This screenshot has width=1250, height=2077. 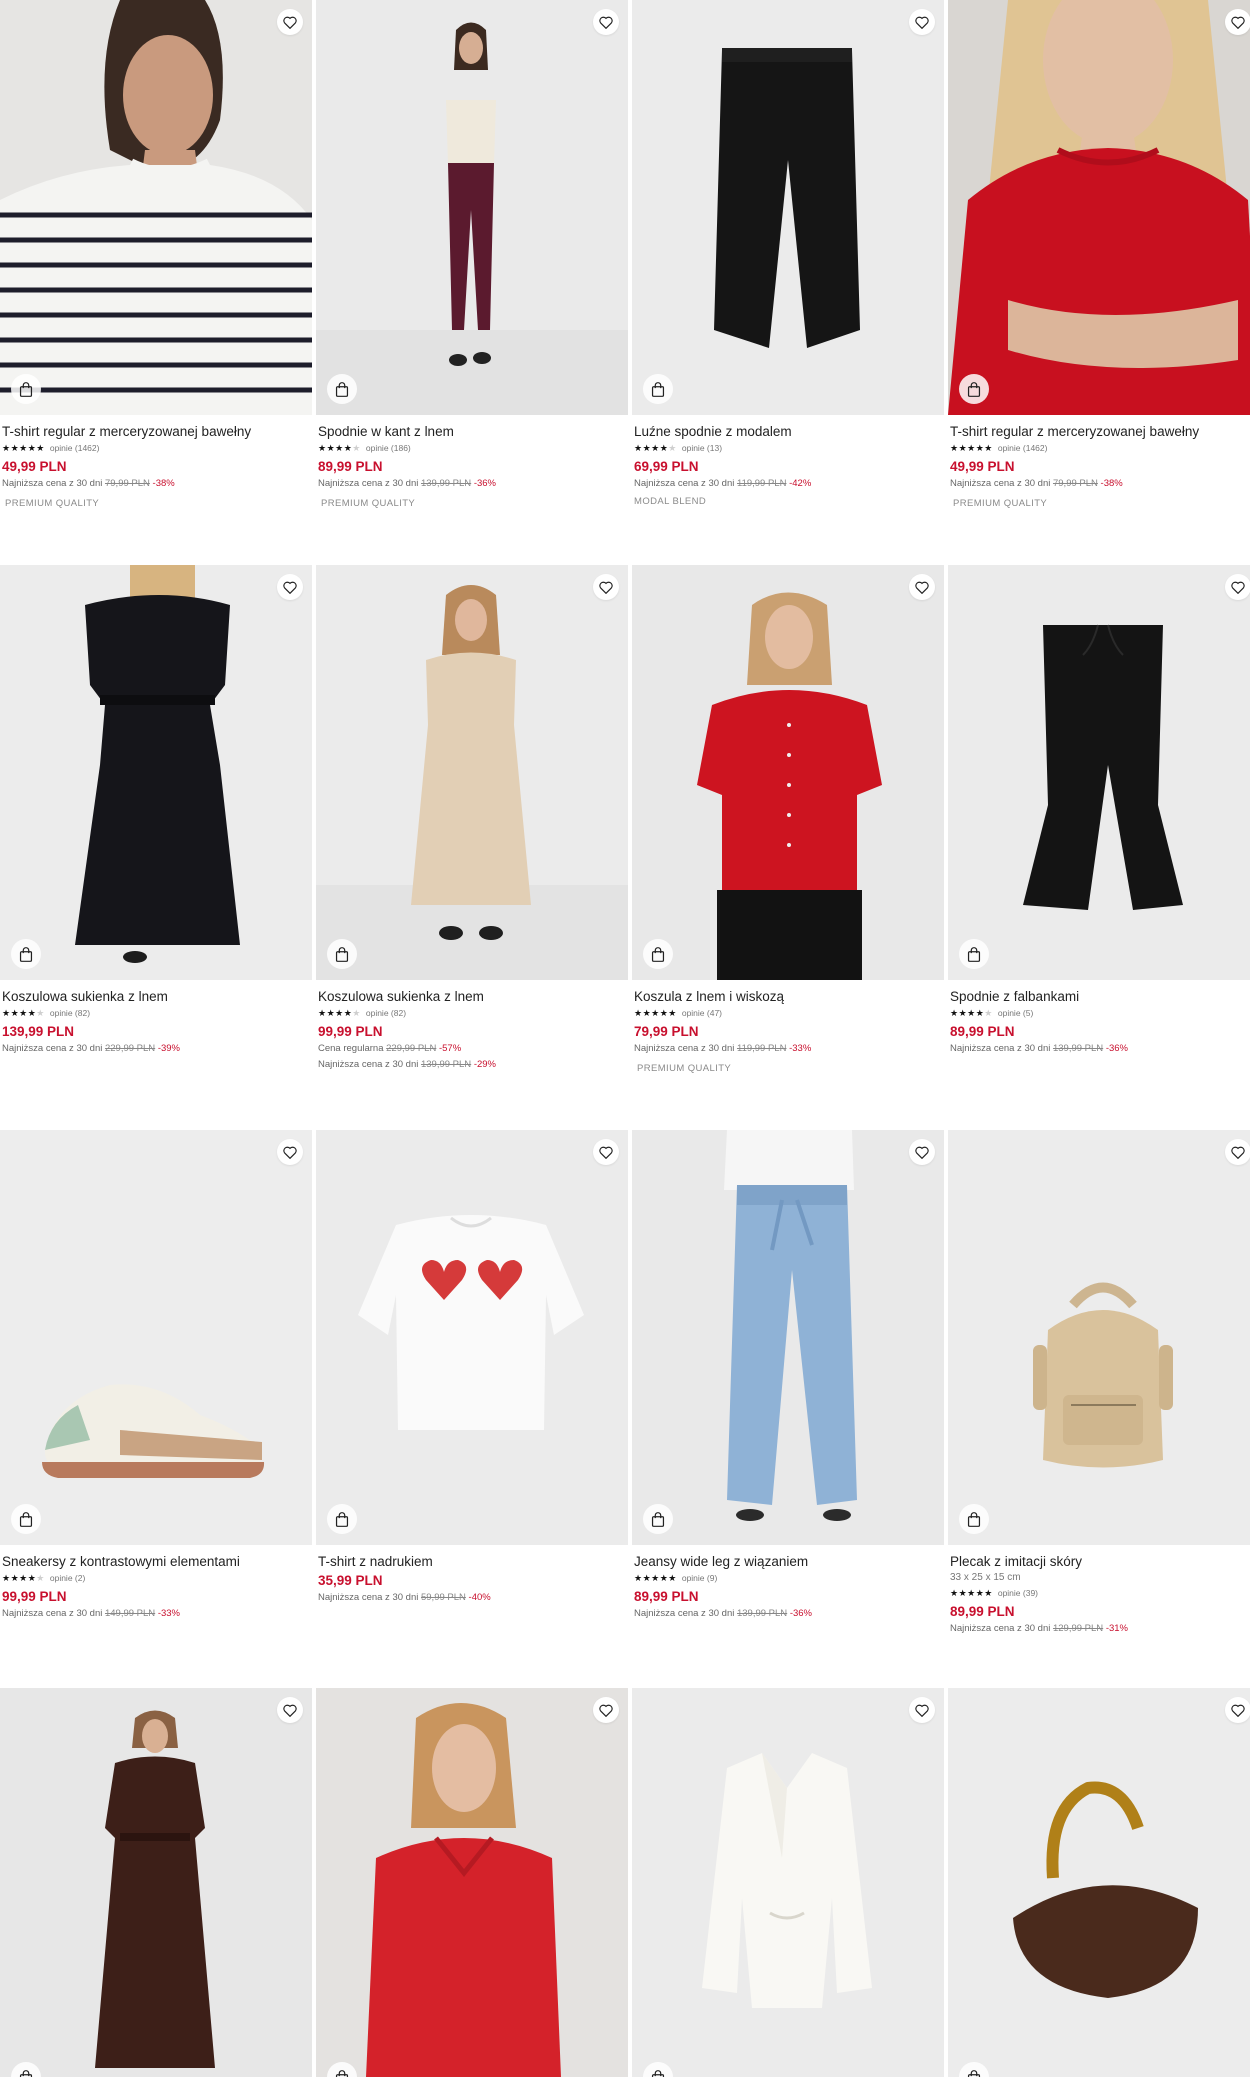 What do you see at coordinates (788, 431) in the screenshot?
I see `product-name: Luźne spodnie z modalem` at bounding box center [788, 431].